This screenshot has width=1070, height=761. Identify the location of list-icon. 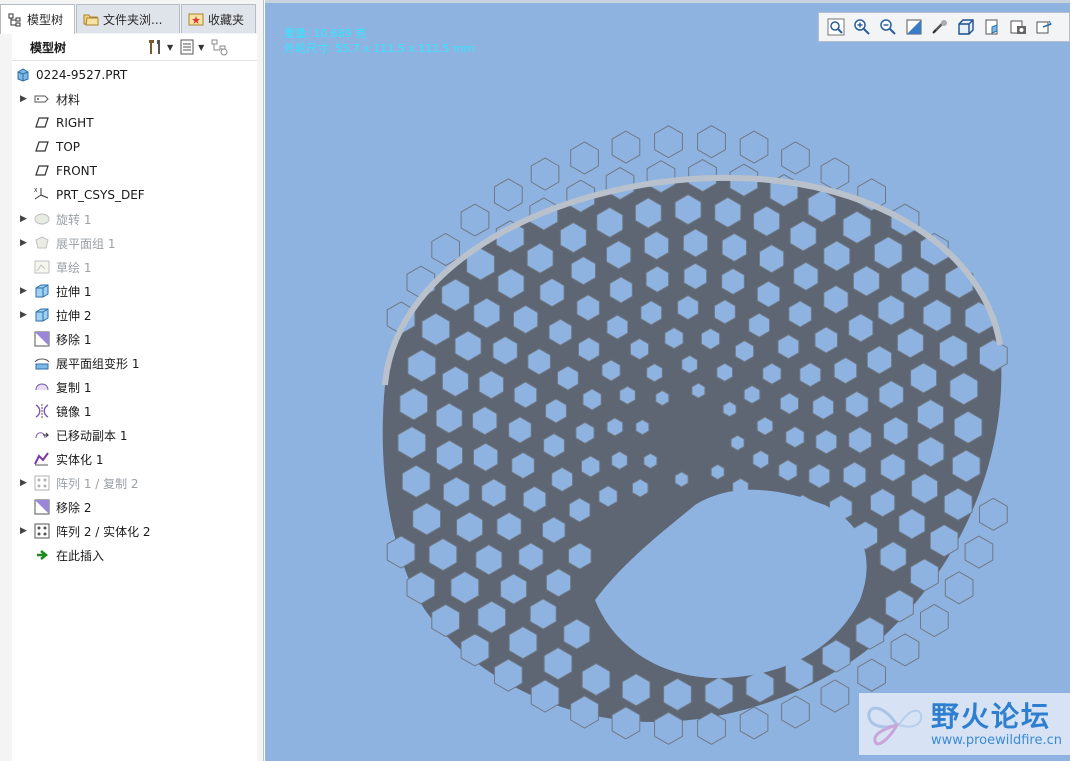
(187, 47).